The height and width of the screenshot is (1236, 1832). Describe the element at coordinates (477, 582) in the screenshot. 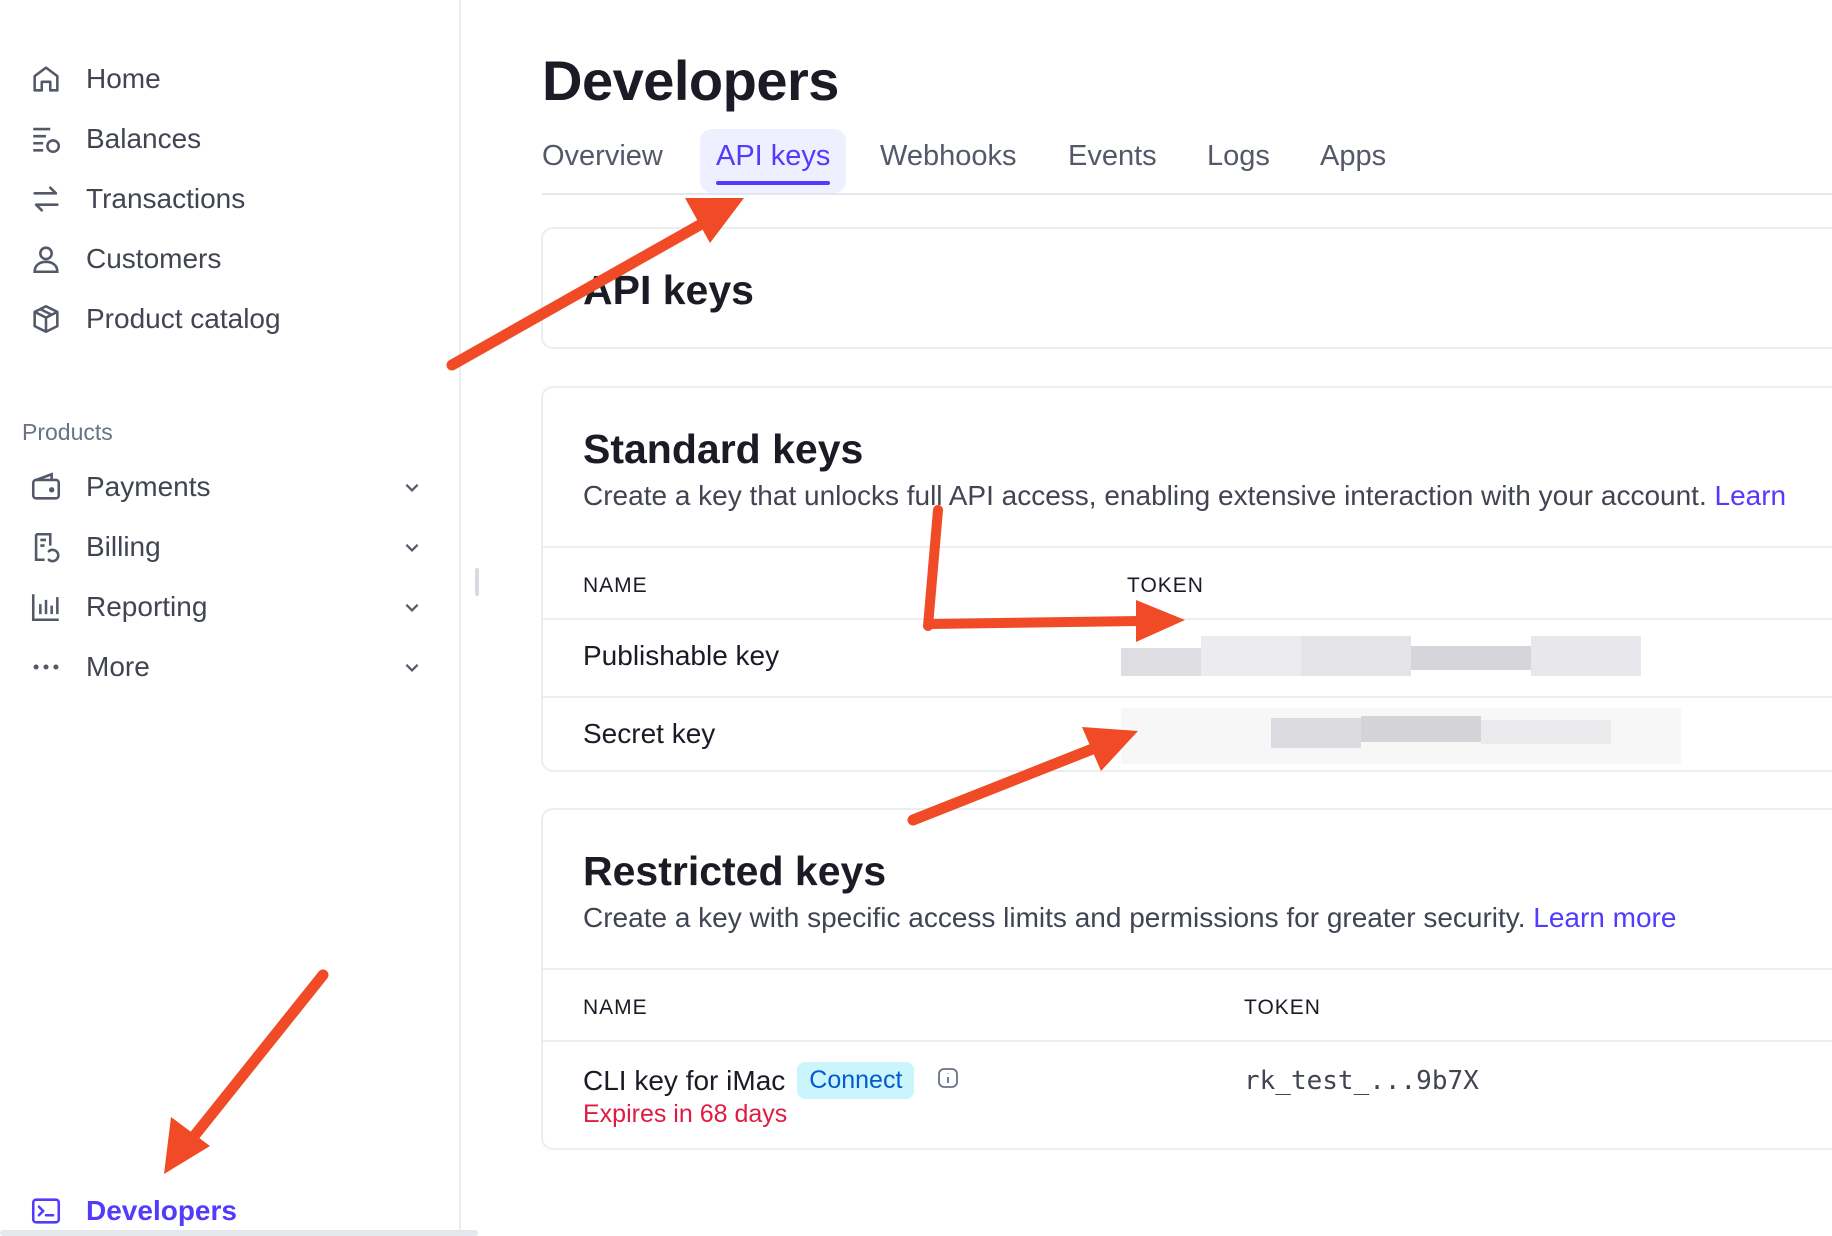

I see `sidebar-resize-handle` at that location.